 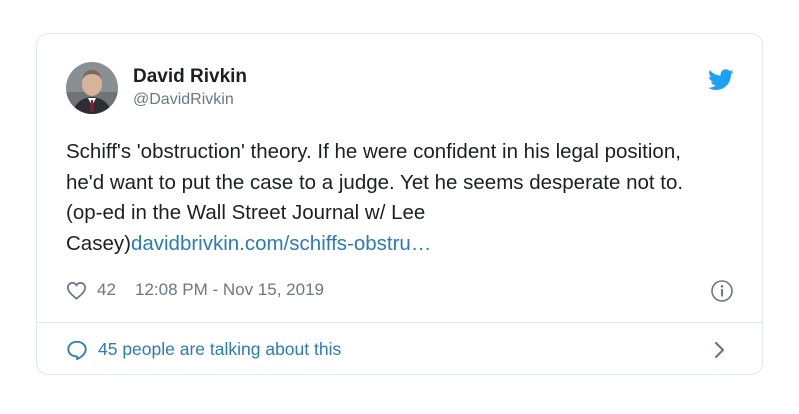 I want to click on like-count: 42, so click(x=106, y=290).